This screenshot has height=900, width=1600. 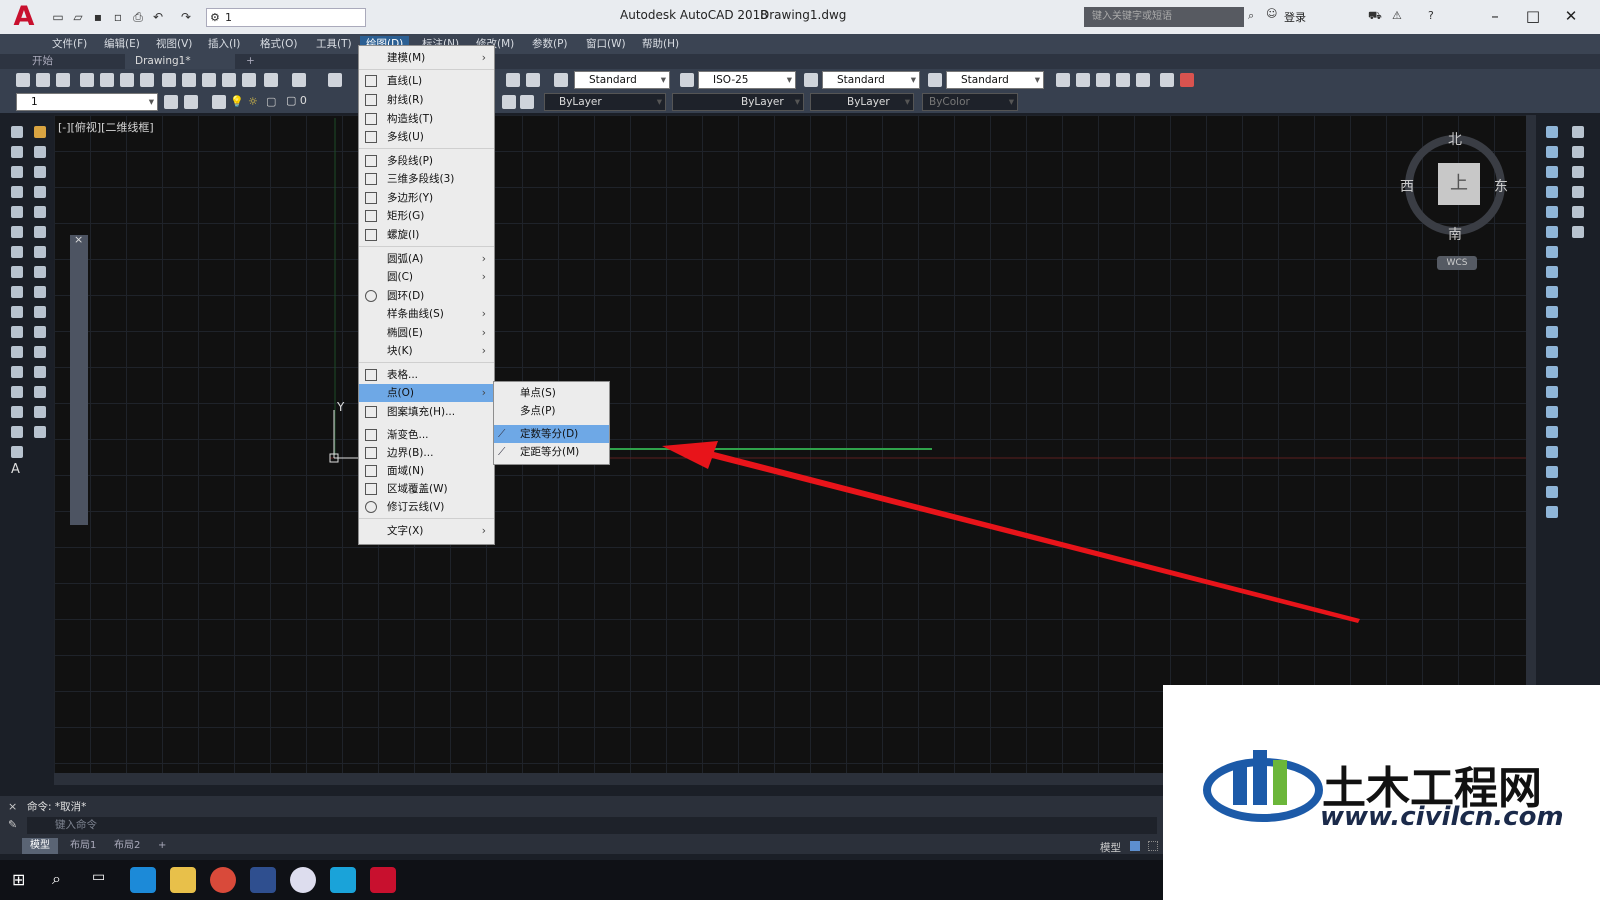 What do you see at coordinates (40, 252) in the screenshot?
I see `rotate-tool-icon` at bounding box center [40, 252].